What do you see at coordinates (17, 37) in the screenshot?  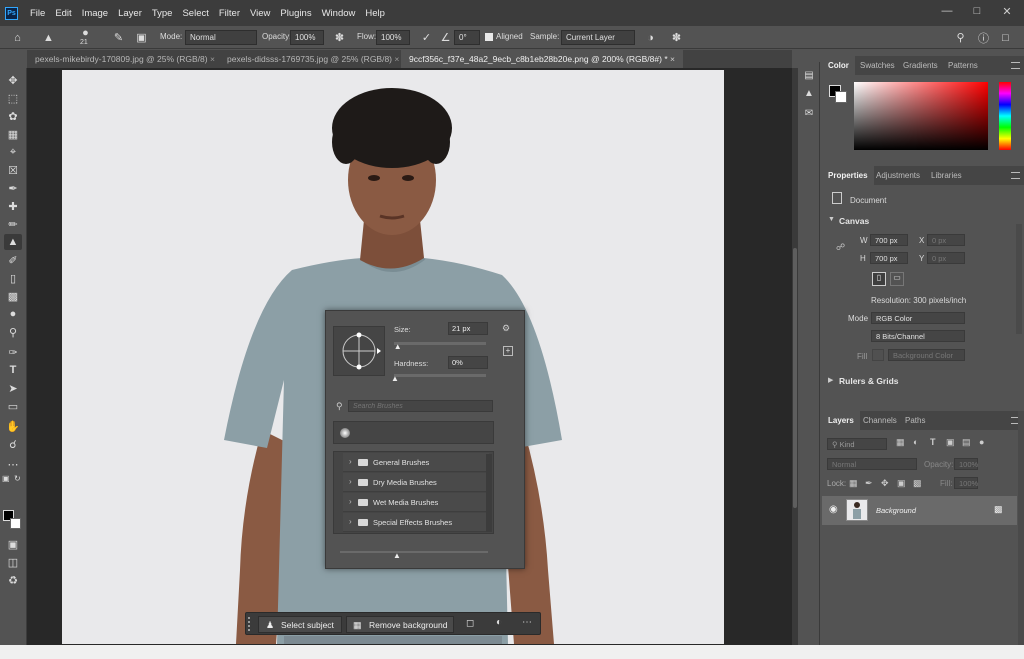 I see `home-icon: ⌂` at bounding box center [17, 37].